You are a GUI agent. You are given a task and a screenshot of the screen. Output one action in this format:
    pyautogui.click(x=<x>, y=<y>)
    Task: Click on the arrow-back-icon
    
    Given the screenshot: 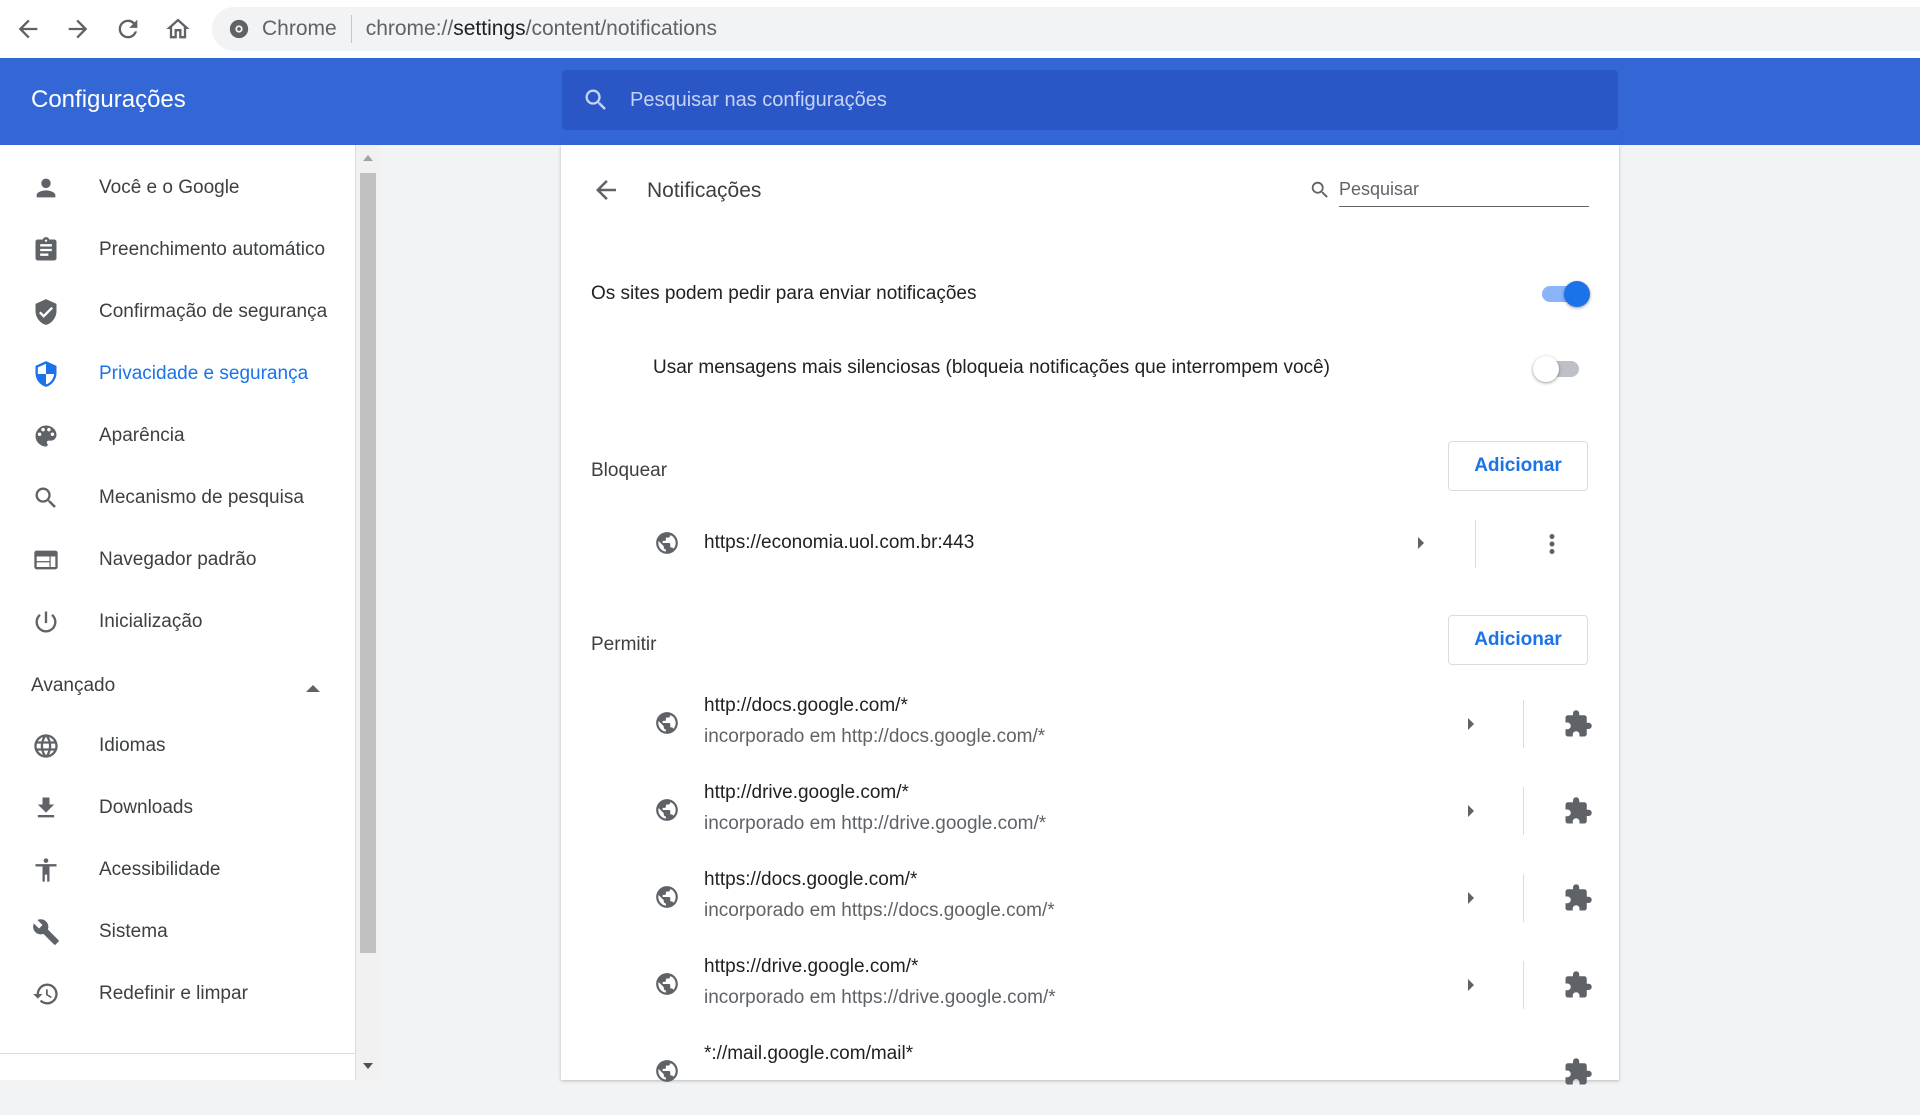 What is the action you would take?
    pyautogui.click(x=28, y=29)
    